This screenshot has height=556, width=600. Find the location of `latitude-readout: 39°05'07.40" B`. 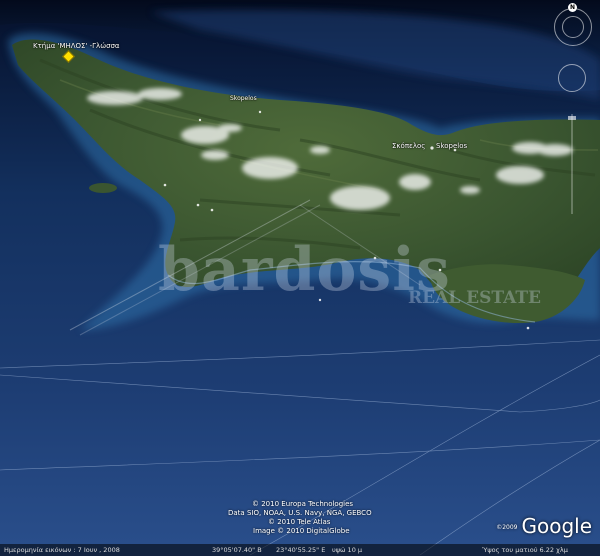

latitude-readout: 39°05'07.40" B is located at coordinates (237, 550).